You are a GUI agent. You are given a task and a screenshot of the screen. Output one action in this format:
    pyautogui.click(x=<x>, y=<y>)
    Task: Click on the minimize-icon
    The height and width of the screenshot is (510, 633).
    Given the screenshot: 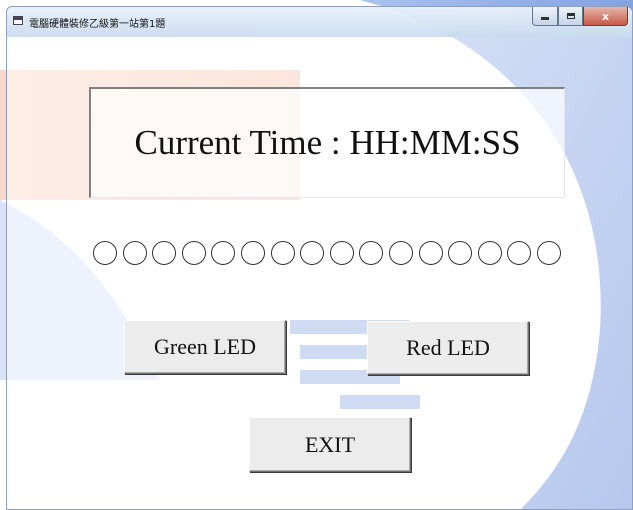 What is the action you would take?
    pyautogui.click(x=545, y=18)
    